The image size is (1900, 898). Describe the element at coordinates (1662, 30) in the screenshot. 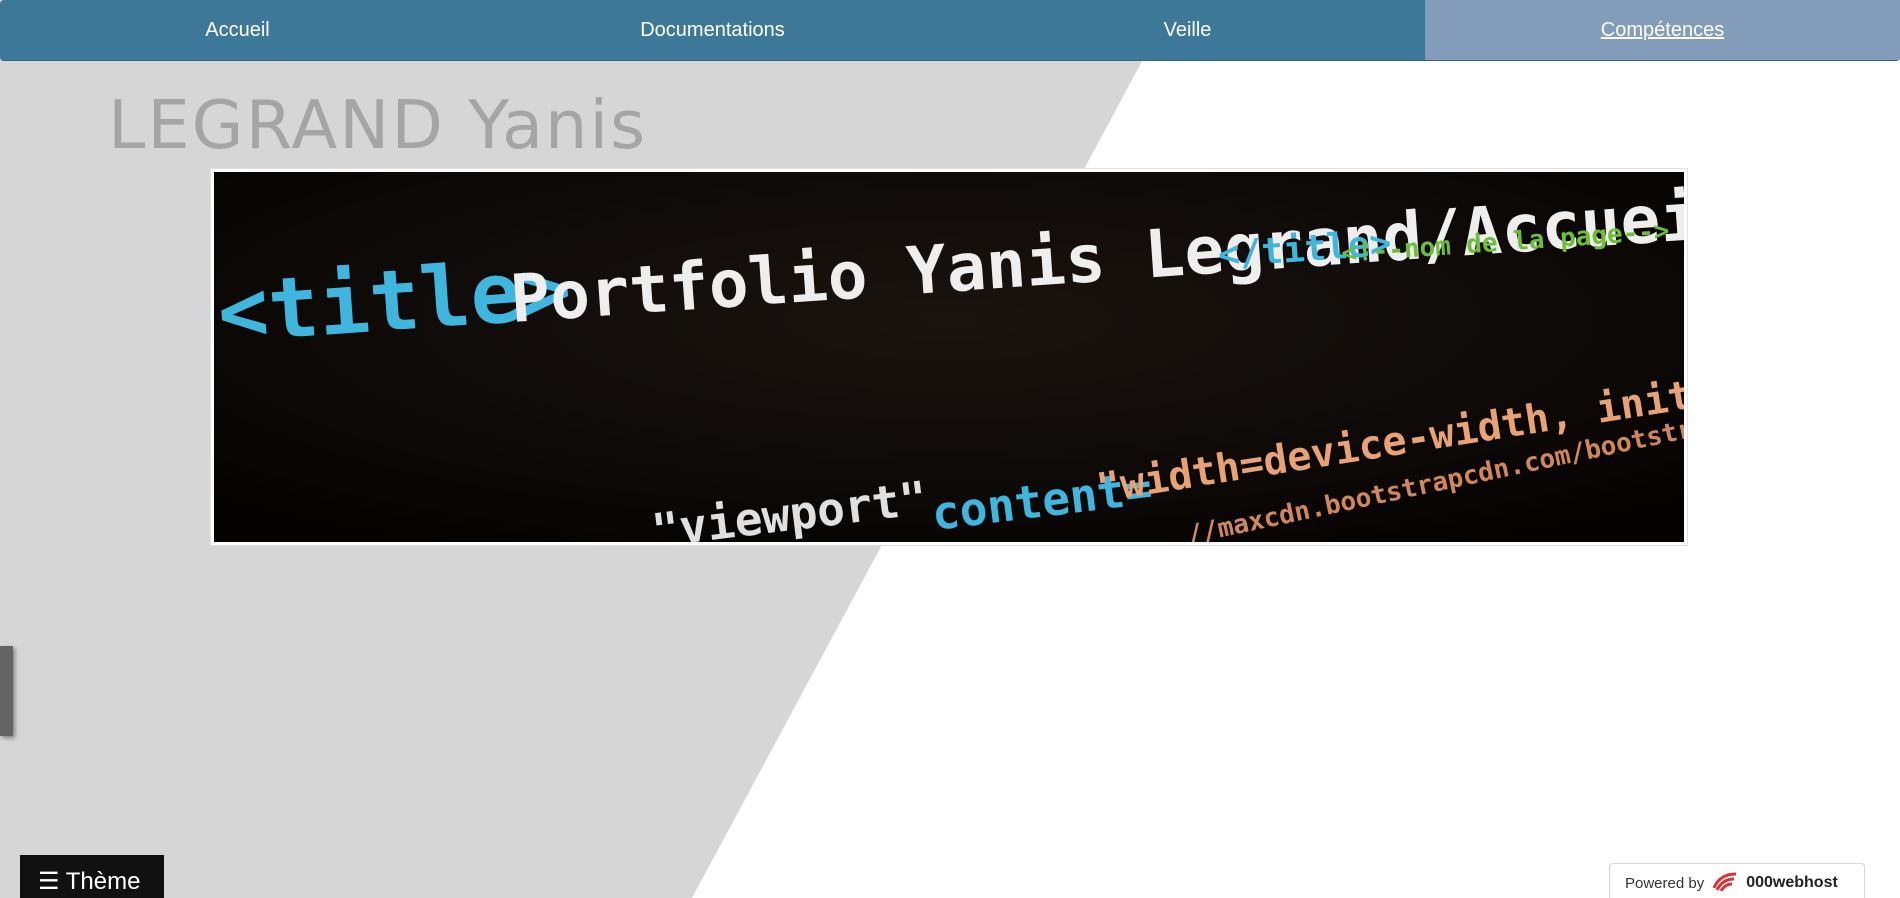

I see `nav-competences: Compétences` at that location.